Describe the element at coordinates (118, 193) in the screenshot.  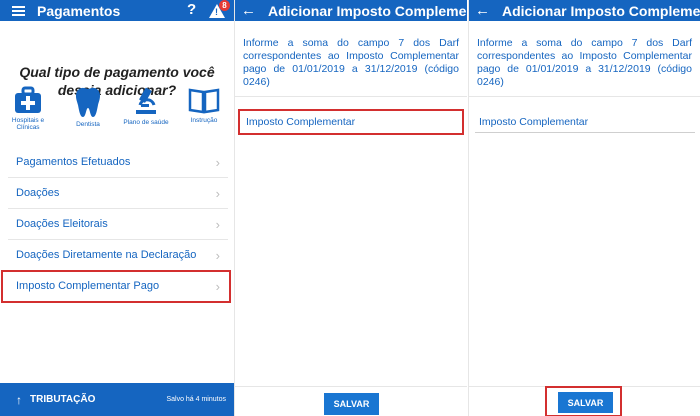
I see `menu-item-doacoes: Doações ›` at that location.